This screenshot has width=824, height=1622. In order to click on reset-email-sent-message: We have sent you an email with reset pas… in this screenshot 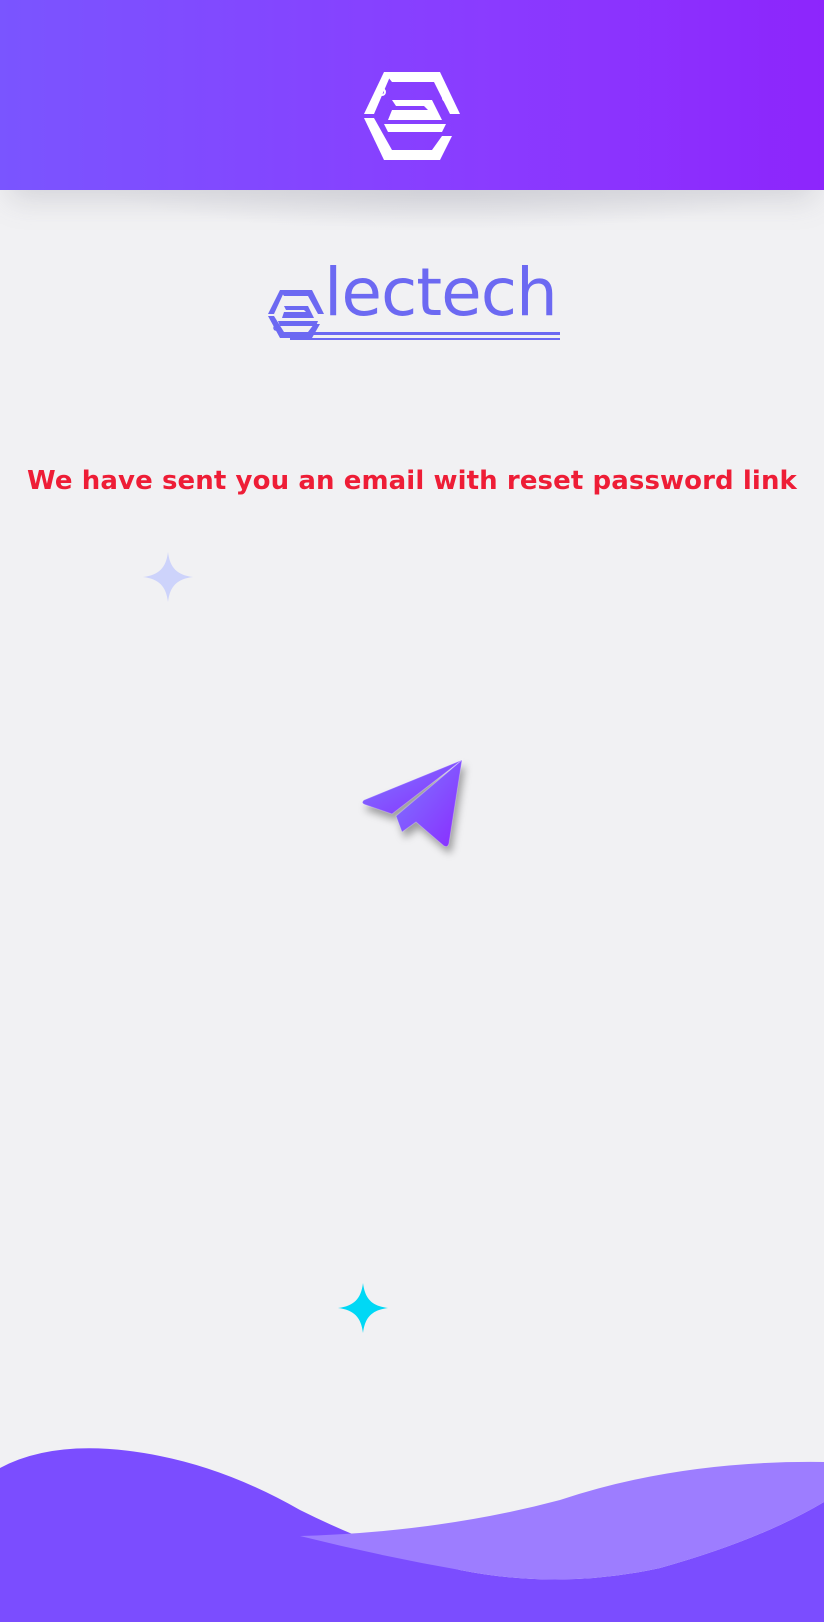, I will do `click(412, 481)`.